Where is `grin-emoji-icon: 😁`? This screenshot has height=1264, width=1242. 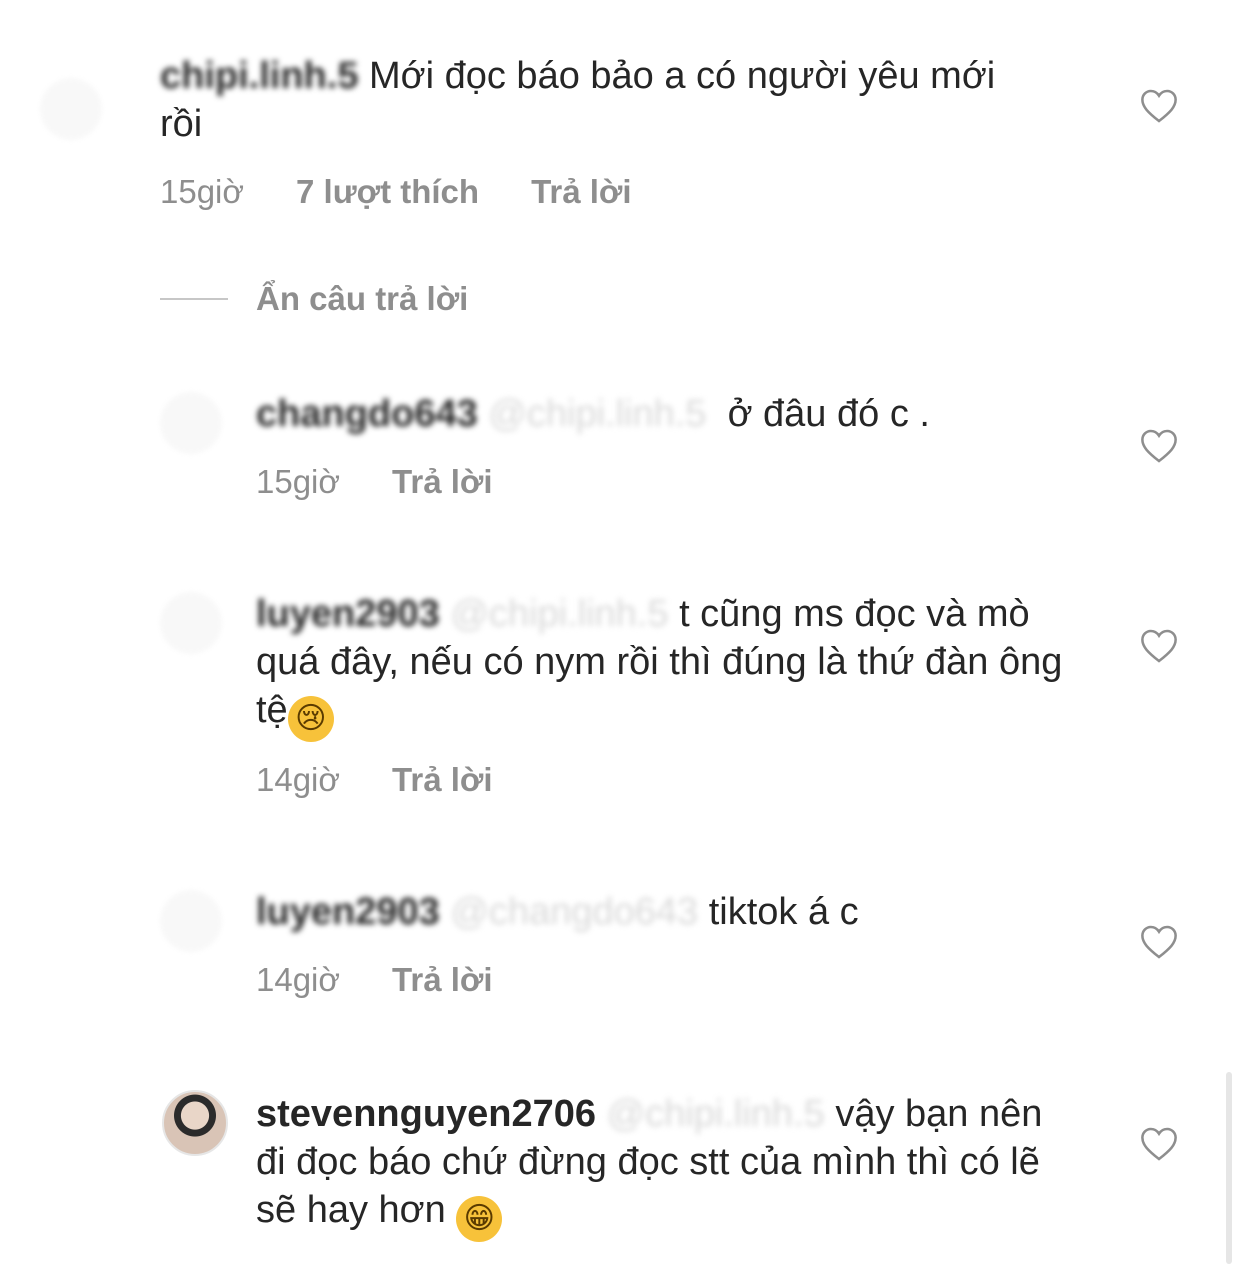
grin-emoji-icon: 😁 is located at coordinates (479, 1219).